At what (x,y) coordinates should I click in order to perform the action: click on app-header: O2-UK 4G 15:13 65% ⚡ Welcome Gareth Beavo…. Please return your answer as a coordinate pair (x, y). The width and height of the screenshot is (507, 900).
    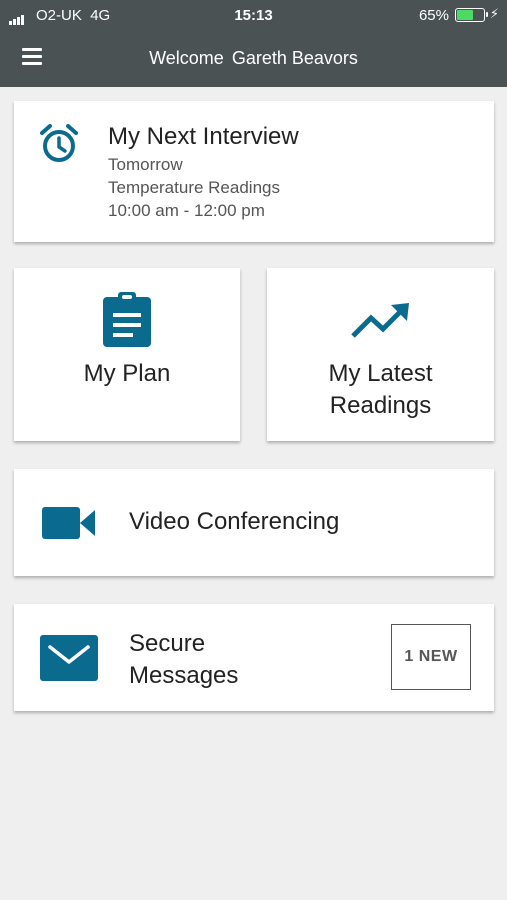
    Looking at the image, I should click on (253, 43).